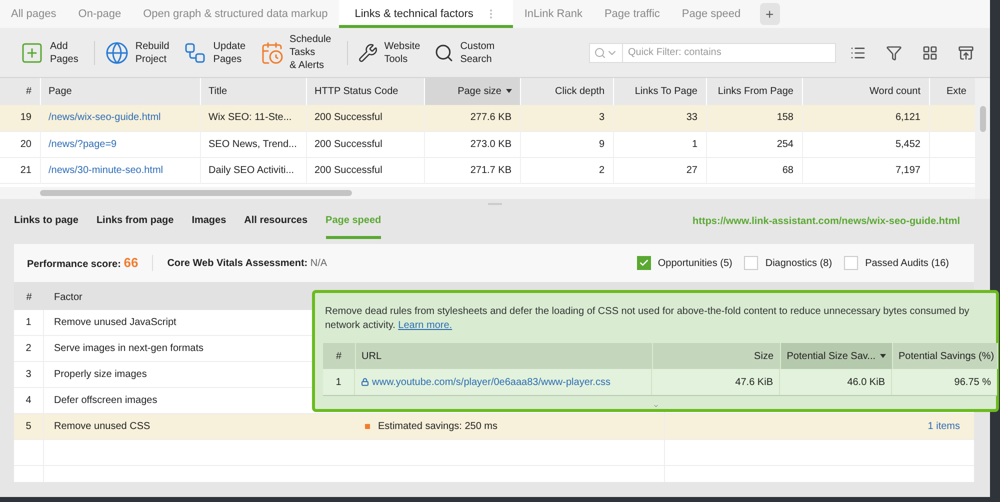 The width and height of the screenshot is (1000, 502). What do you see at coordinates (426, 14) in the screenshot?
I see `tab: Links & technical factors` at bounding box center [426, 14].